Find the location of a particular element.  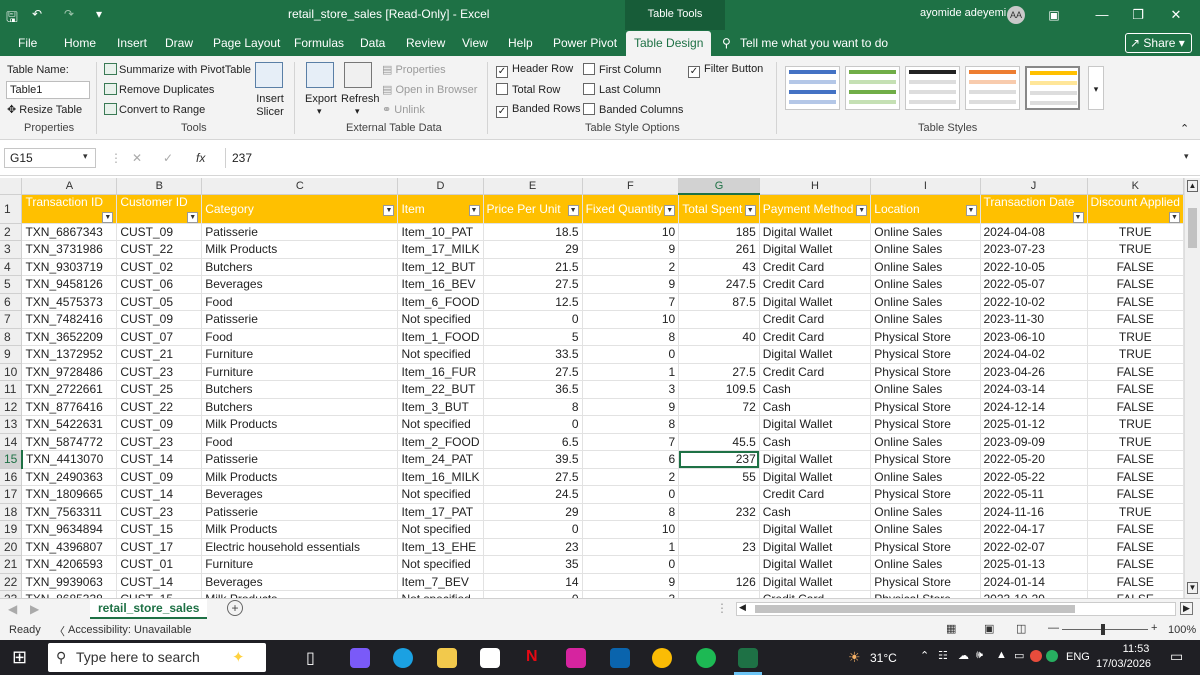

copilot-app-icon is located at coordinates (360, 658).